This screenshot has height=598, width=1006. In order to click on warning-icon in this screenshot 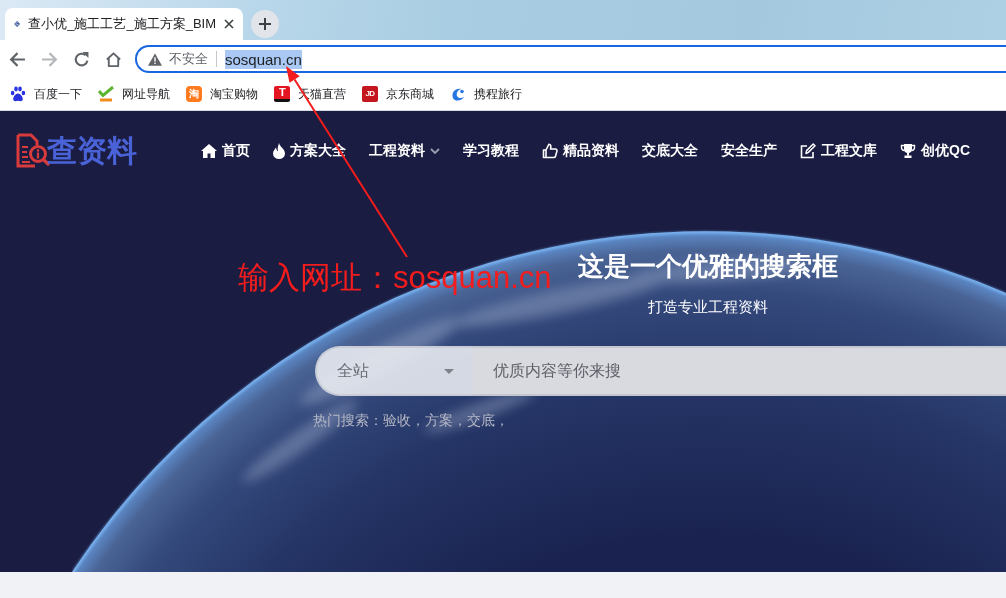, I will do `click(155, 59)`.